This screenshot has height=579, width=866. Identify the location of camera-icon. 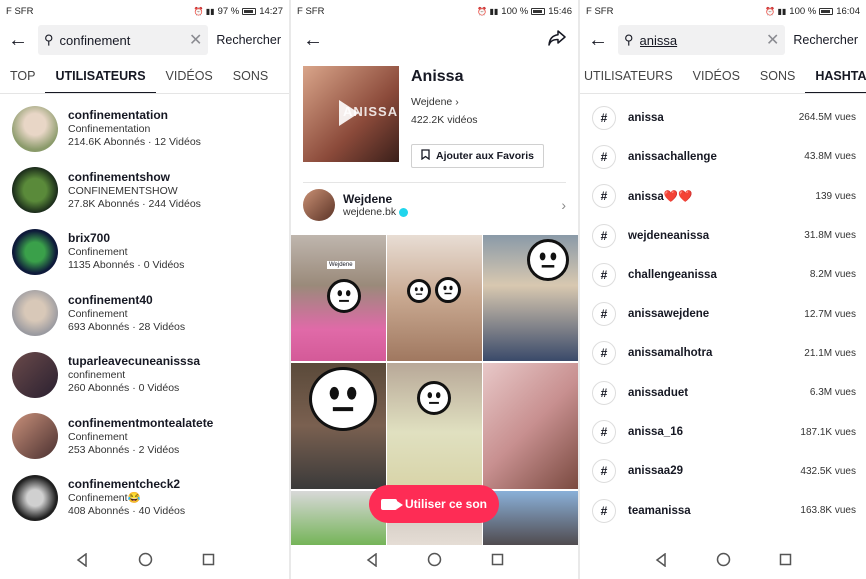
(391, 504).